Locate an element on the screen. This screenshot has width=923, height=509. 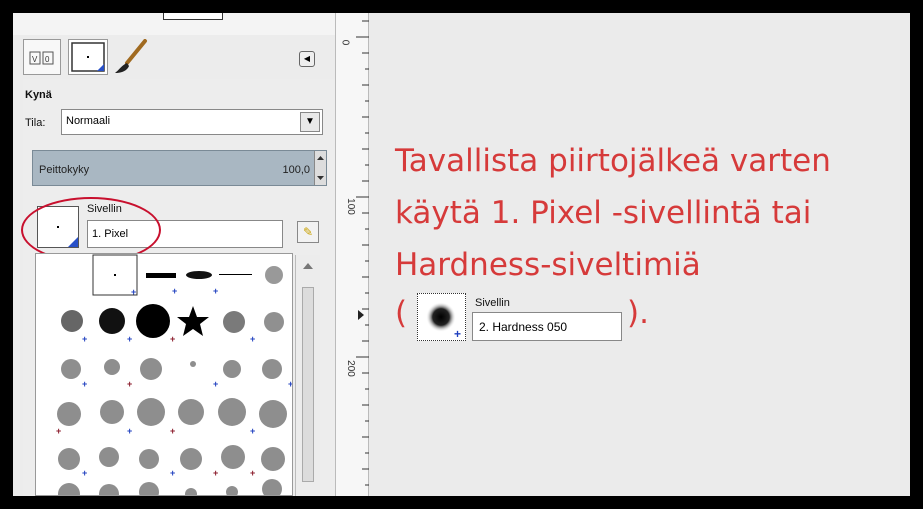
dropdown-arrow-icon: ▼ is located at coordinates (310, 122).